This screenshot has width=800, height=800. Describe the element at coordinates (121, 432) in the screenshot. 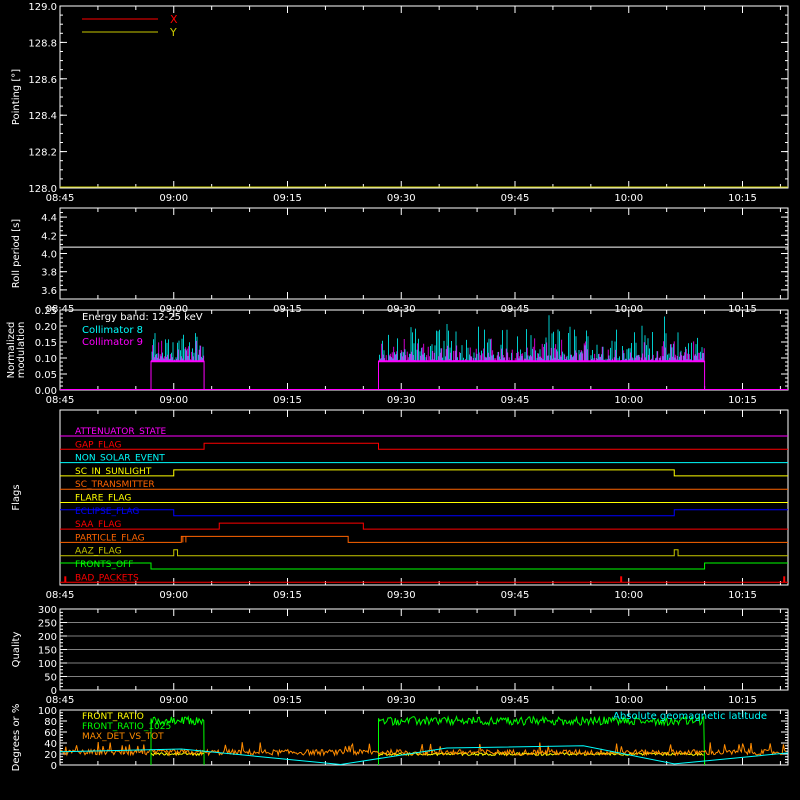

I see `flag-label: ATTENUATOR_STATE` at that location.